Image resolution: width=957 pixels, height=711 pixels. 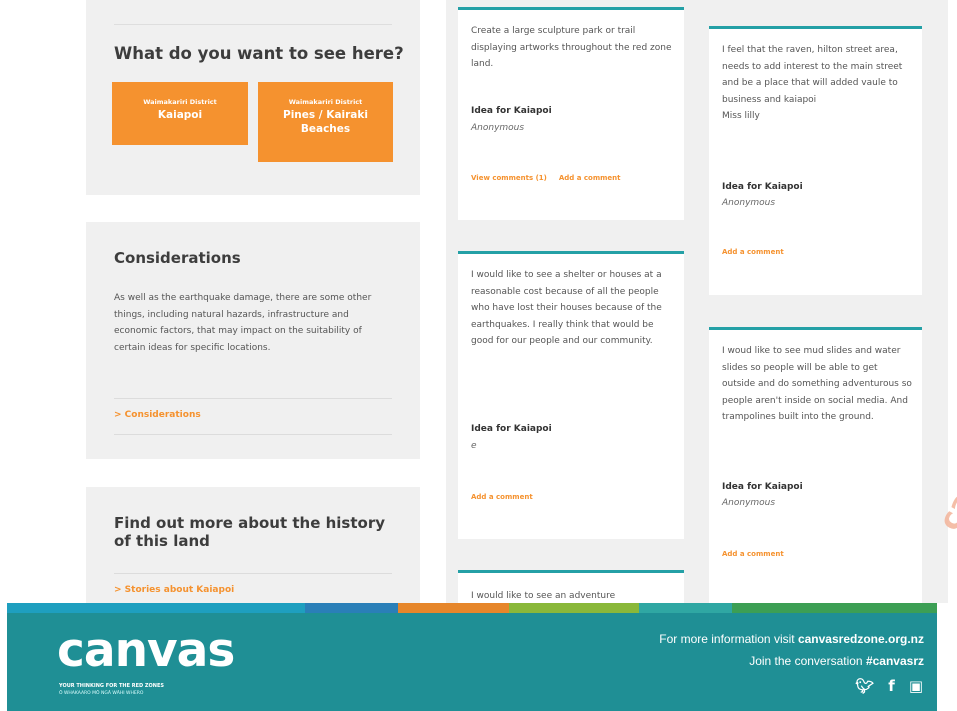 I want to click on logo-tagline: YOUR THINKING FOR THE RED ZONES, so click(x=111, y=686).